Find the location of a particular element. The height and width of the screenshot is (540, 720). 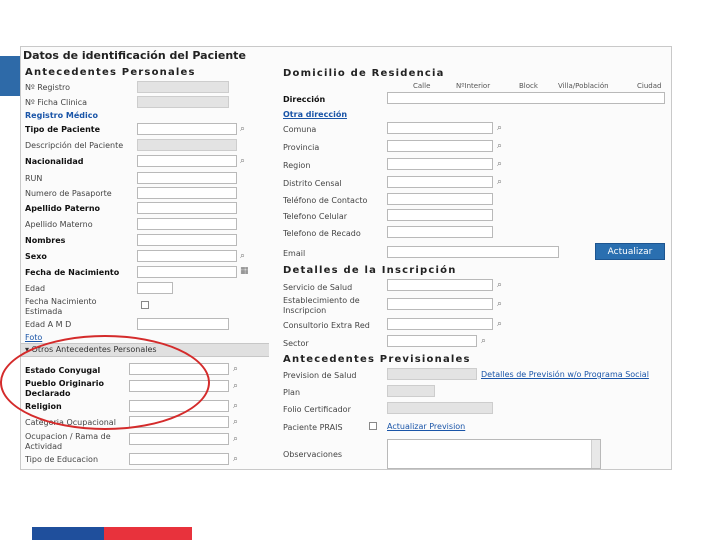

comuna-input is located at coordinates (440, 128).